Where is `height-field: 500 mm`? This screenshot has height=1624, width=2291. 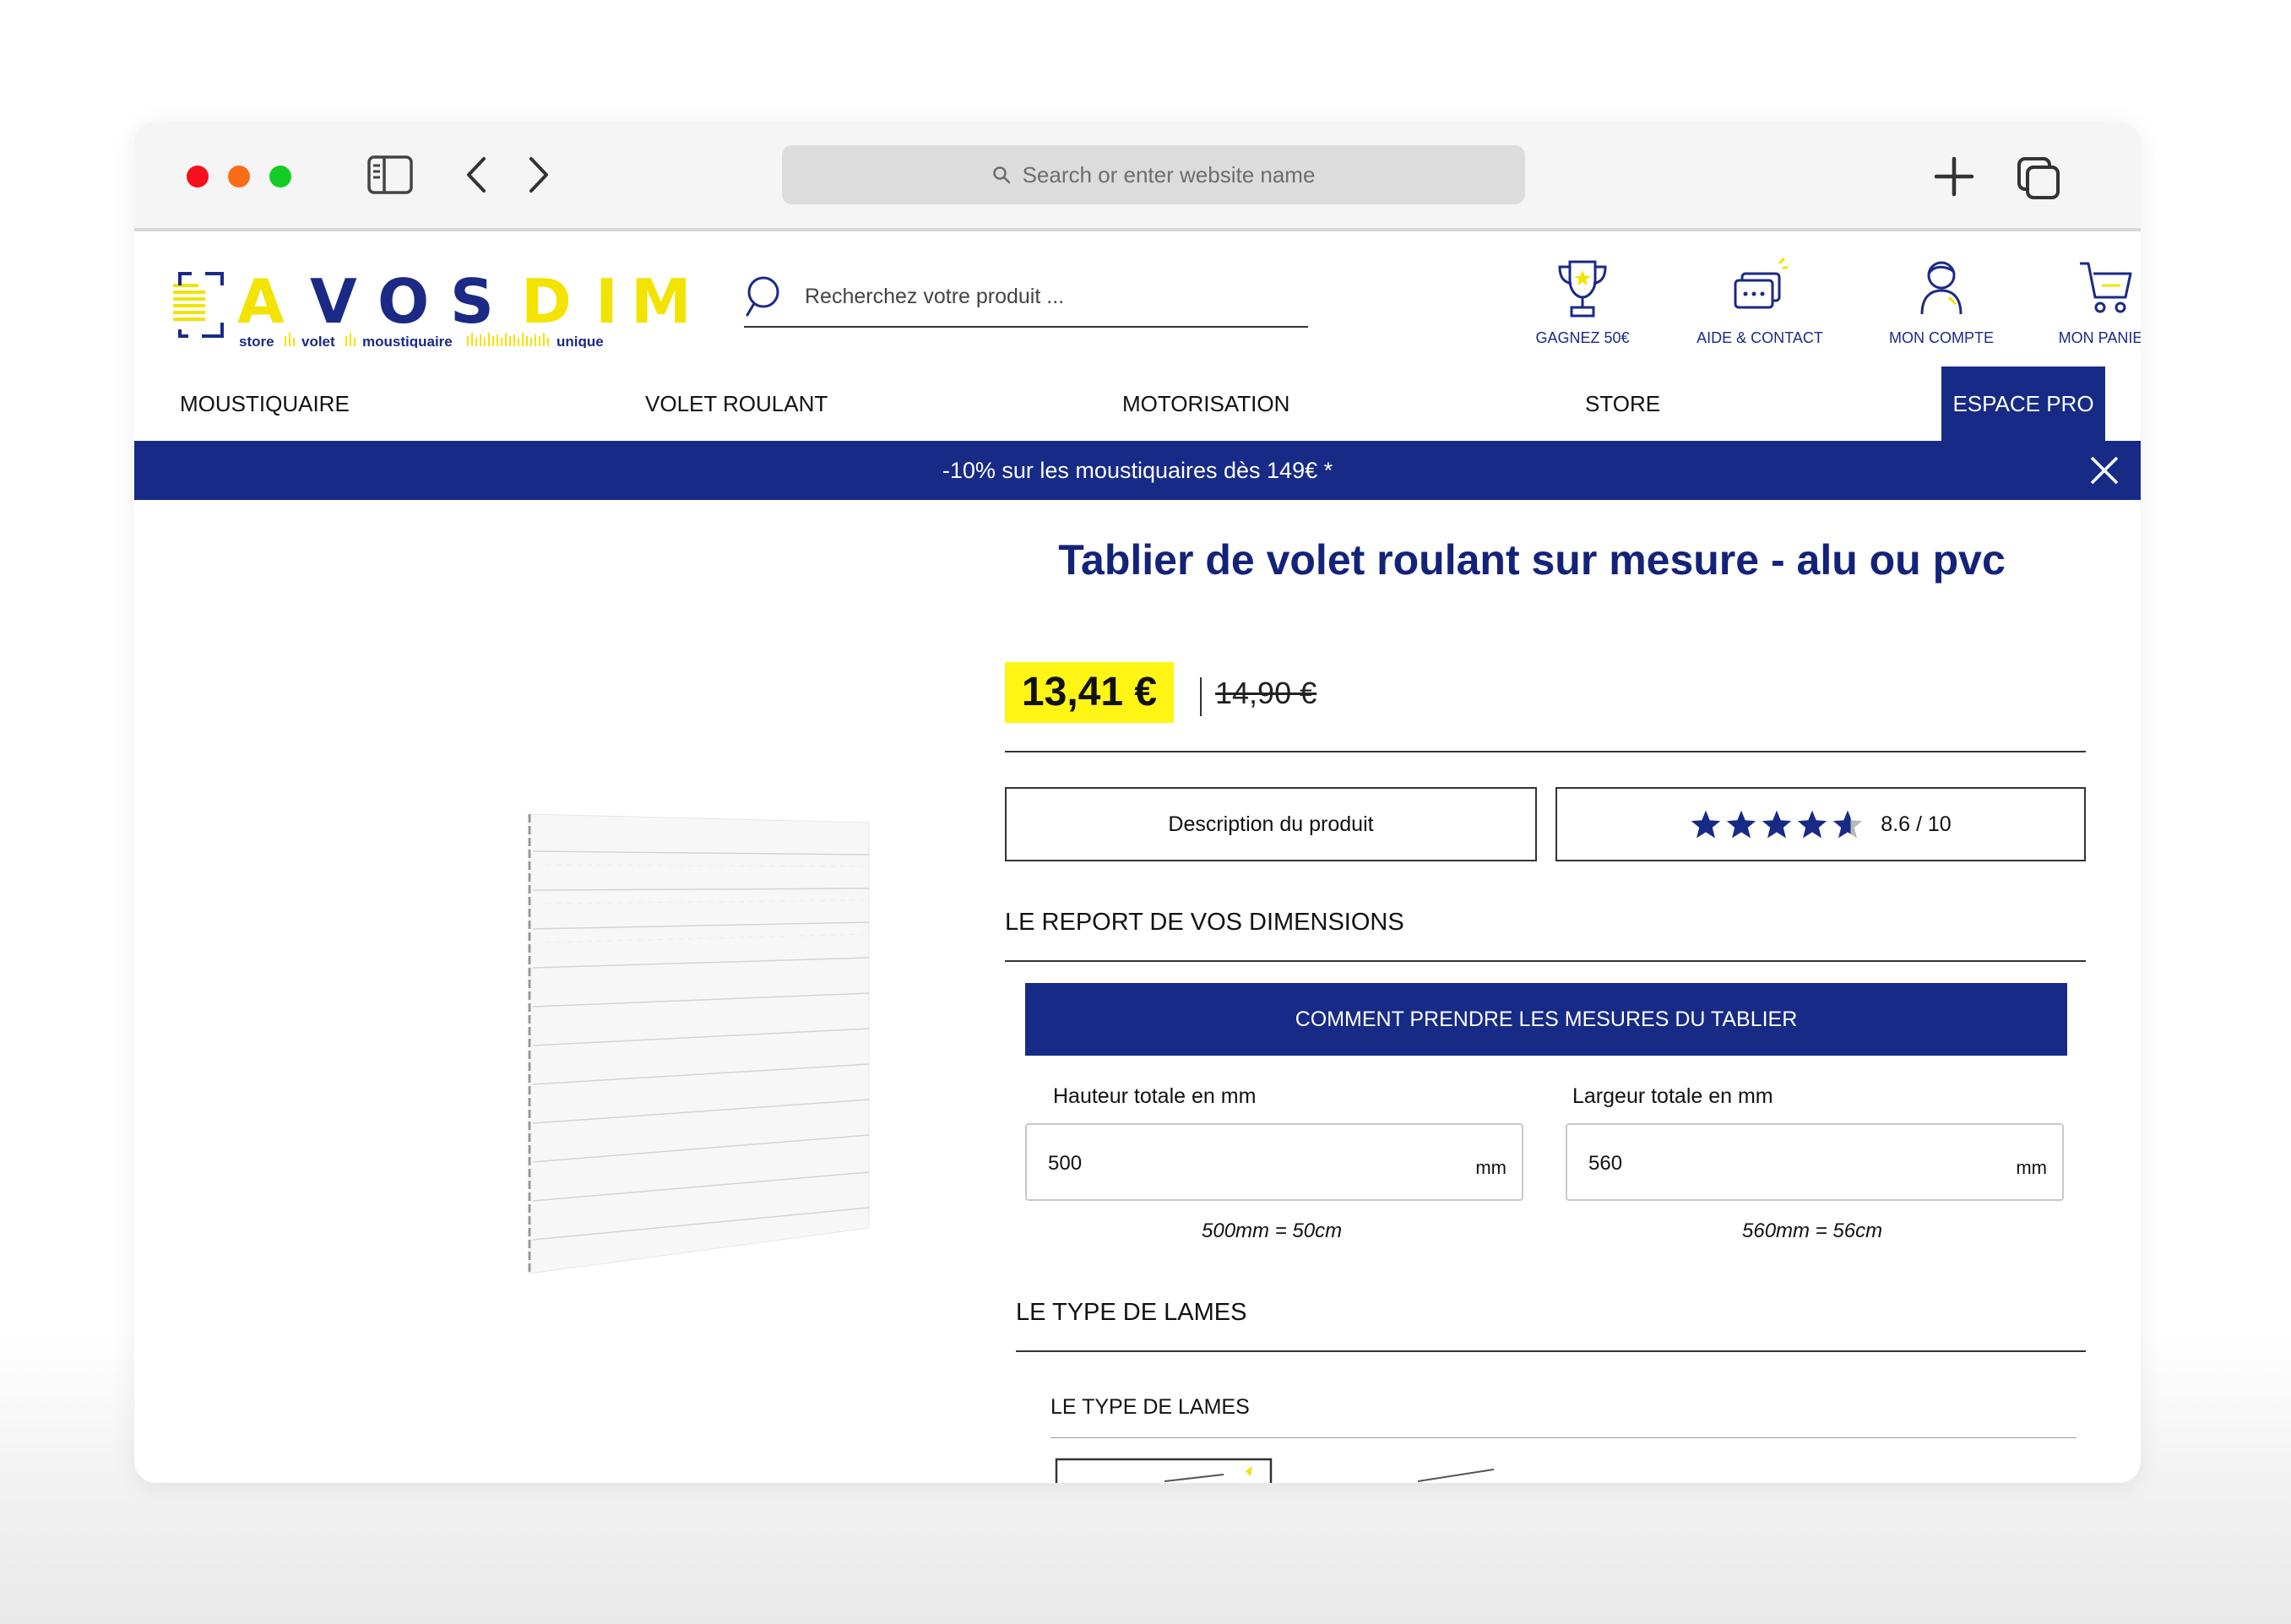 height-field: 500 mm is located at coordinates (1274, 1162).